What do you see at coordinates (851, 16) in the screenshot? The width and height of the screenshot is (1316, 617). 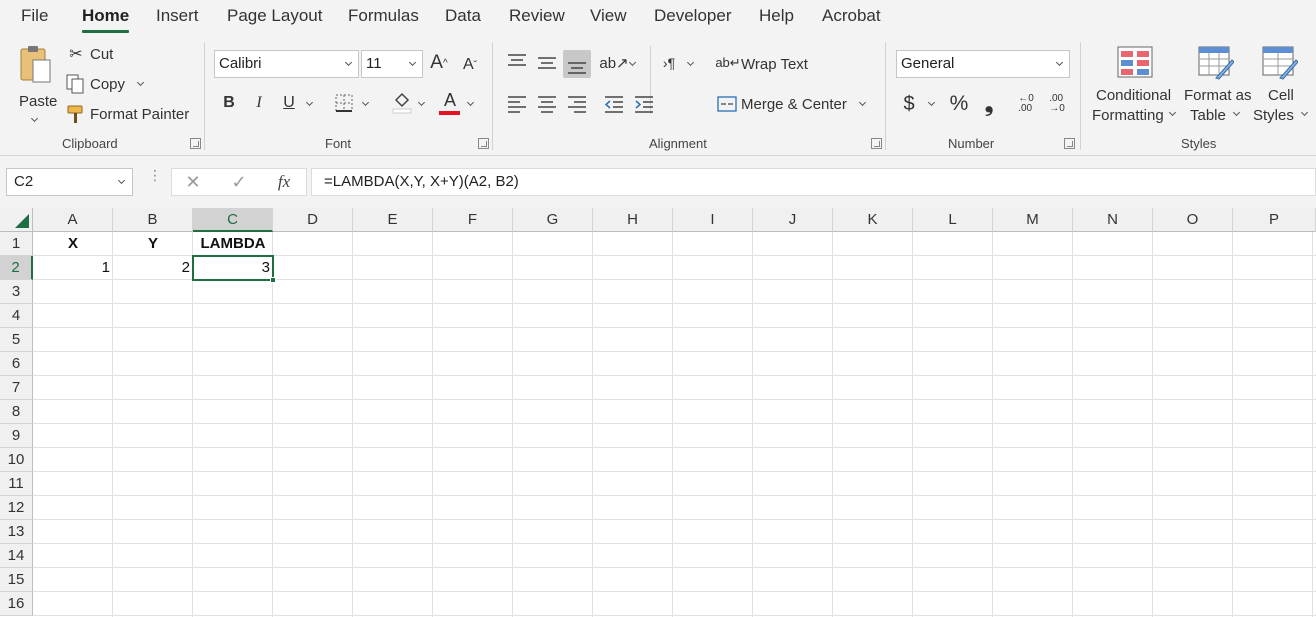 I see `tab-acrobat: Acrobat` at bounding box center [851, 16].